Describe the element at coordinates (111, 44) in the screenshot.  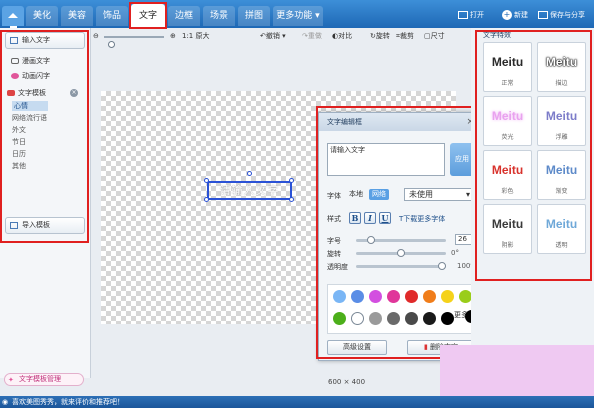
I see `zoom-knob` at that location.